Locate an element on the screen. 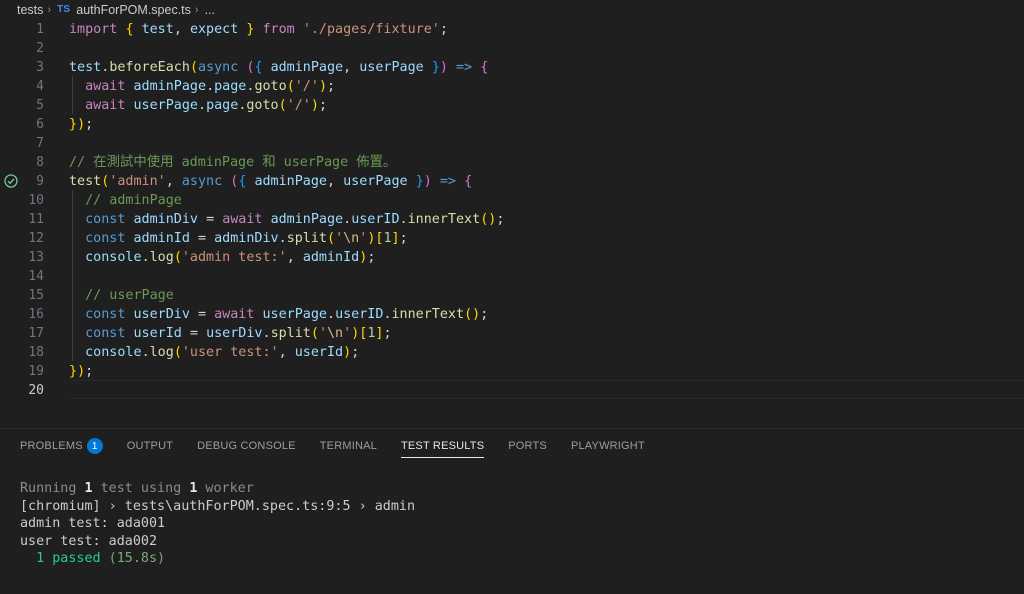 The height and width of the screenshot is (594, 1024). line-number: 4 is located at coordinates (40, 86).